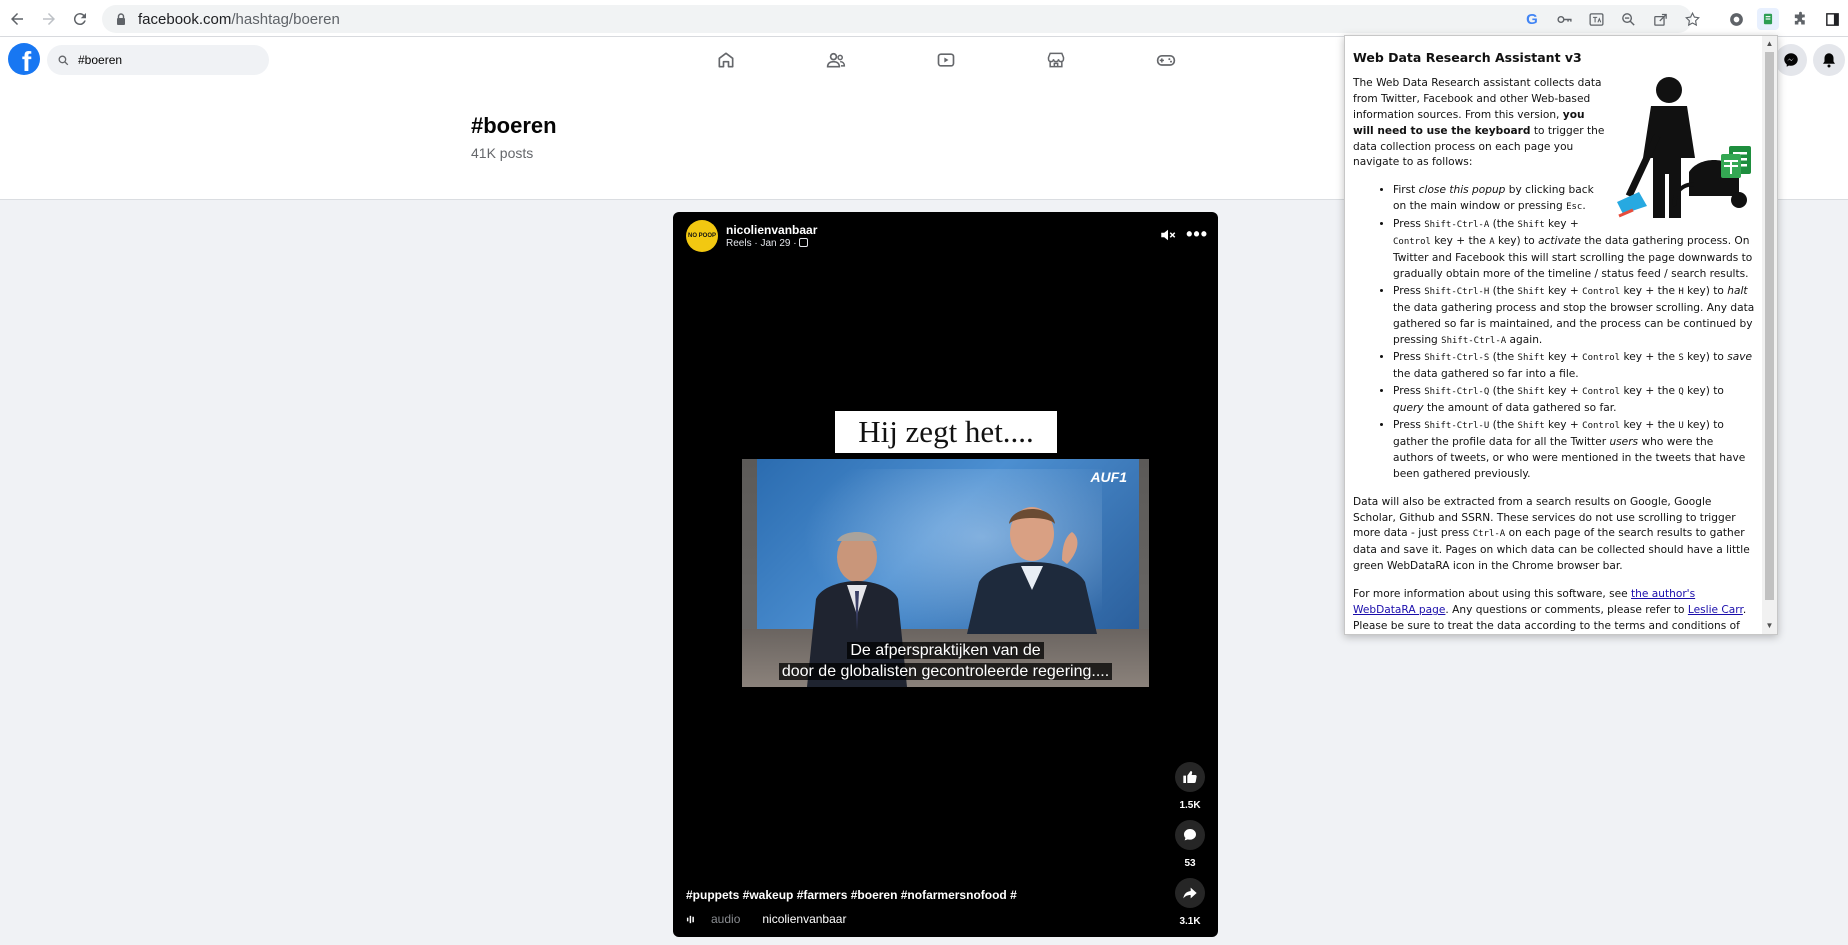 The image size is (1848, 945). What do you see at coordinates (1628, 19) in the screenshot?
I see `zoom-icon` at bounding box center [1628, 19].